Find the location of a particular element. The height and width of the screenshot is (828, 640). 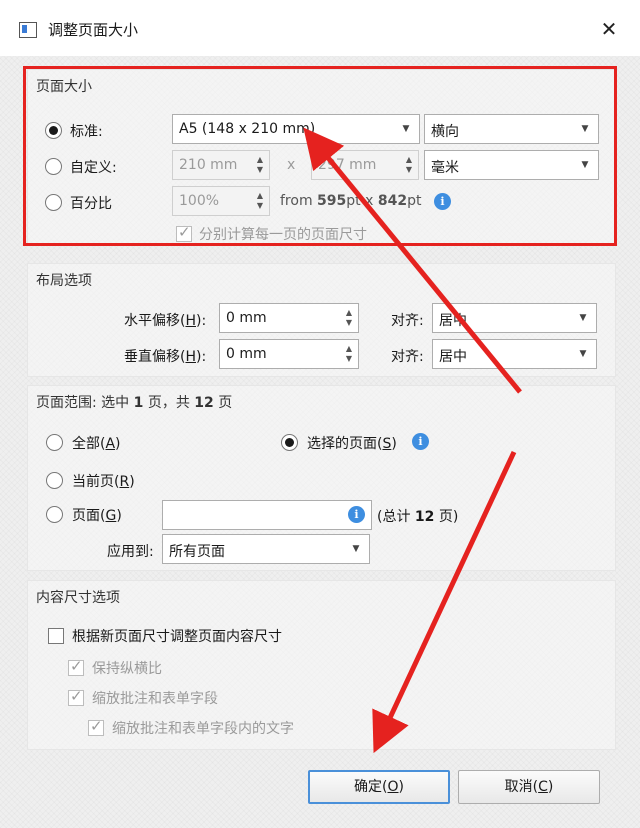

annotation-arrow-up is located at coordinates (412, 260).